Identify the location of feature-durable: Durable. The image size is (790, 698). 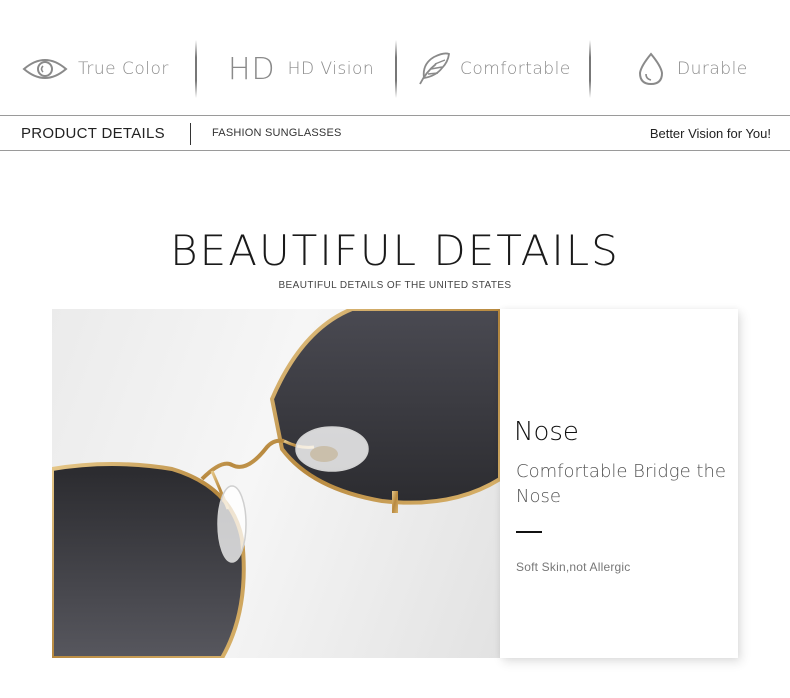
(692, 69).